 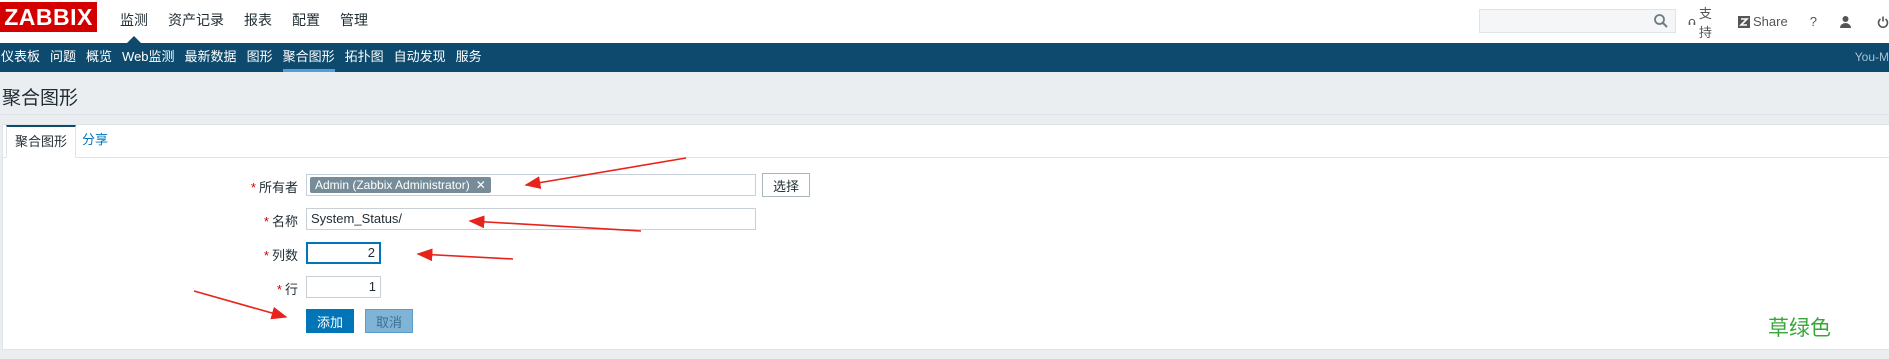 I want to click on owner-tag: Admin (Zabbix Administrator) ✕, so click(x=400, y=185).